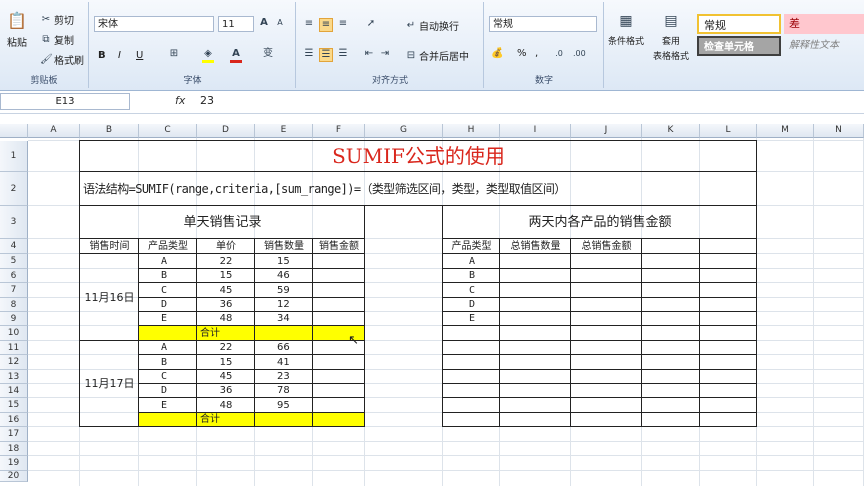 The image size is (864, 486). I want to click on cut-button: ✂ 剪切, so click(57, 20).